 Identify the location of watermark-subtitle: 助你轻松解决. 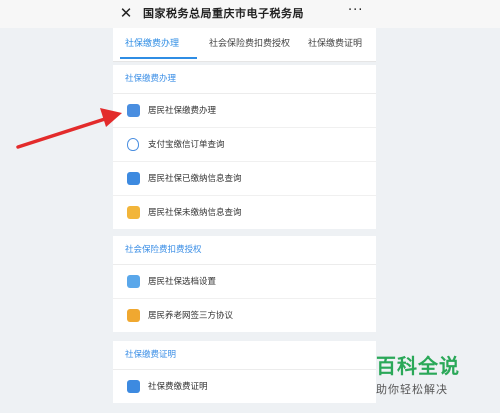
(412, 389).